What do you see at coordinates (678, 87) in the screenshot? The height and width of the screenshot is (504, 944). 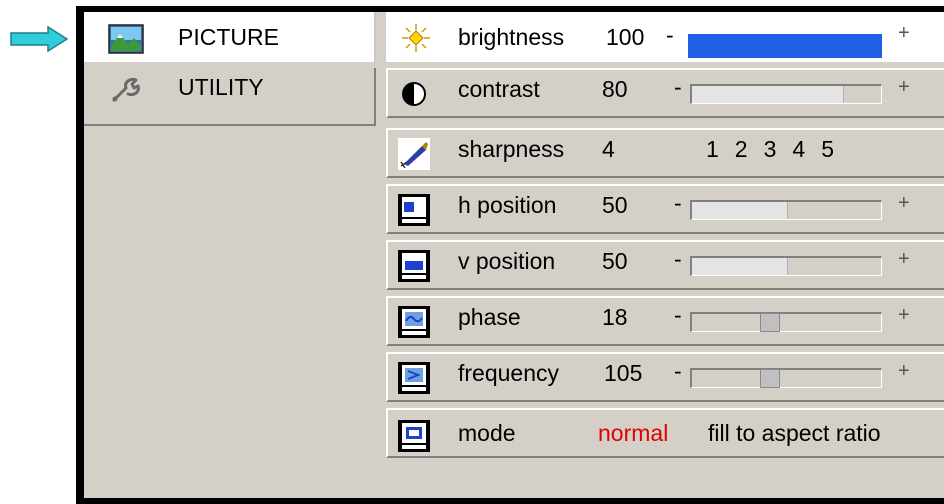 I see `contrast-decrease: -` at bounding box center [678, 87].